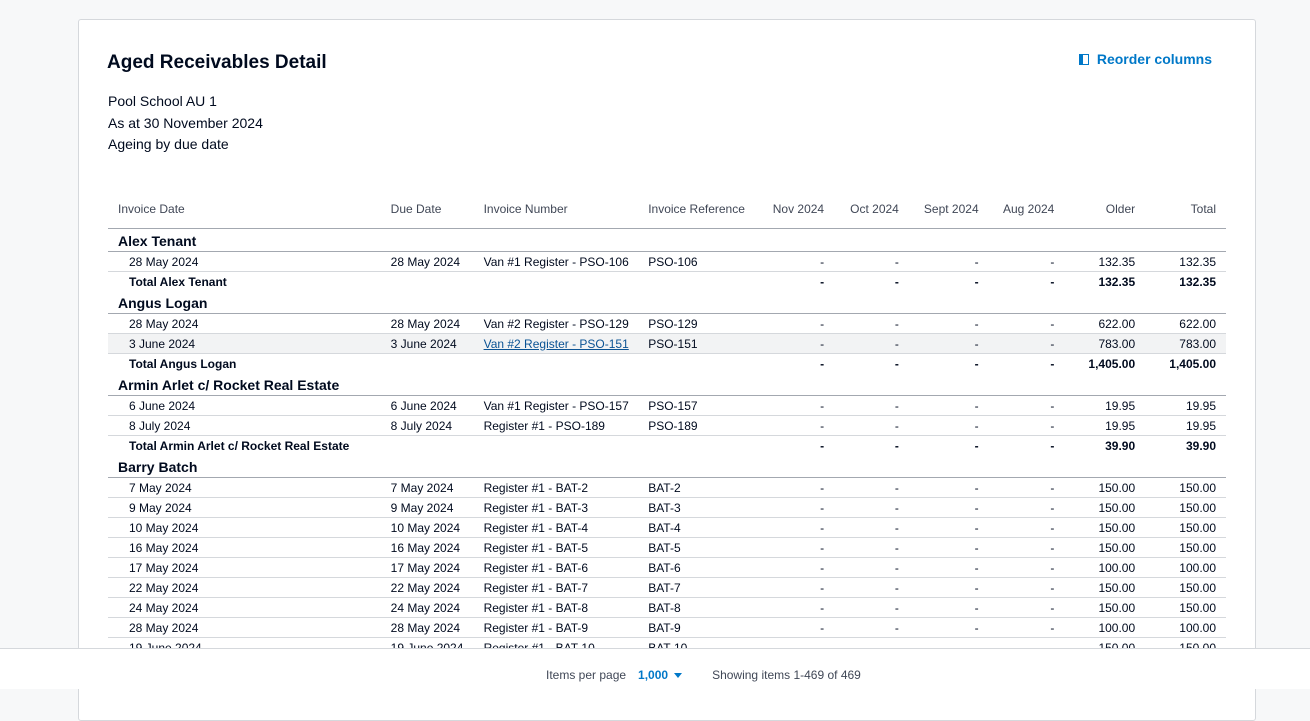 This screenshot has width=1310, height=721. Describe the element at coordinates (586, 675) in the screenshot. I see `items-per-page-label: Items per page` at that location.